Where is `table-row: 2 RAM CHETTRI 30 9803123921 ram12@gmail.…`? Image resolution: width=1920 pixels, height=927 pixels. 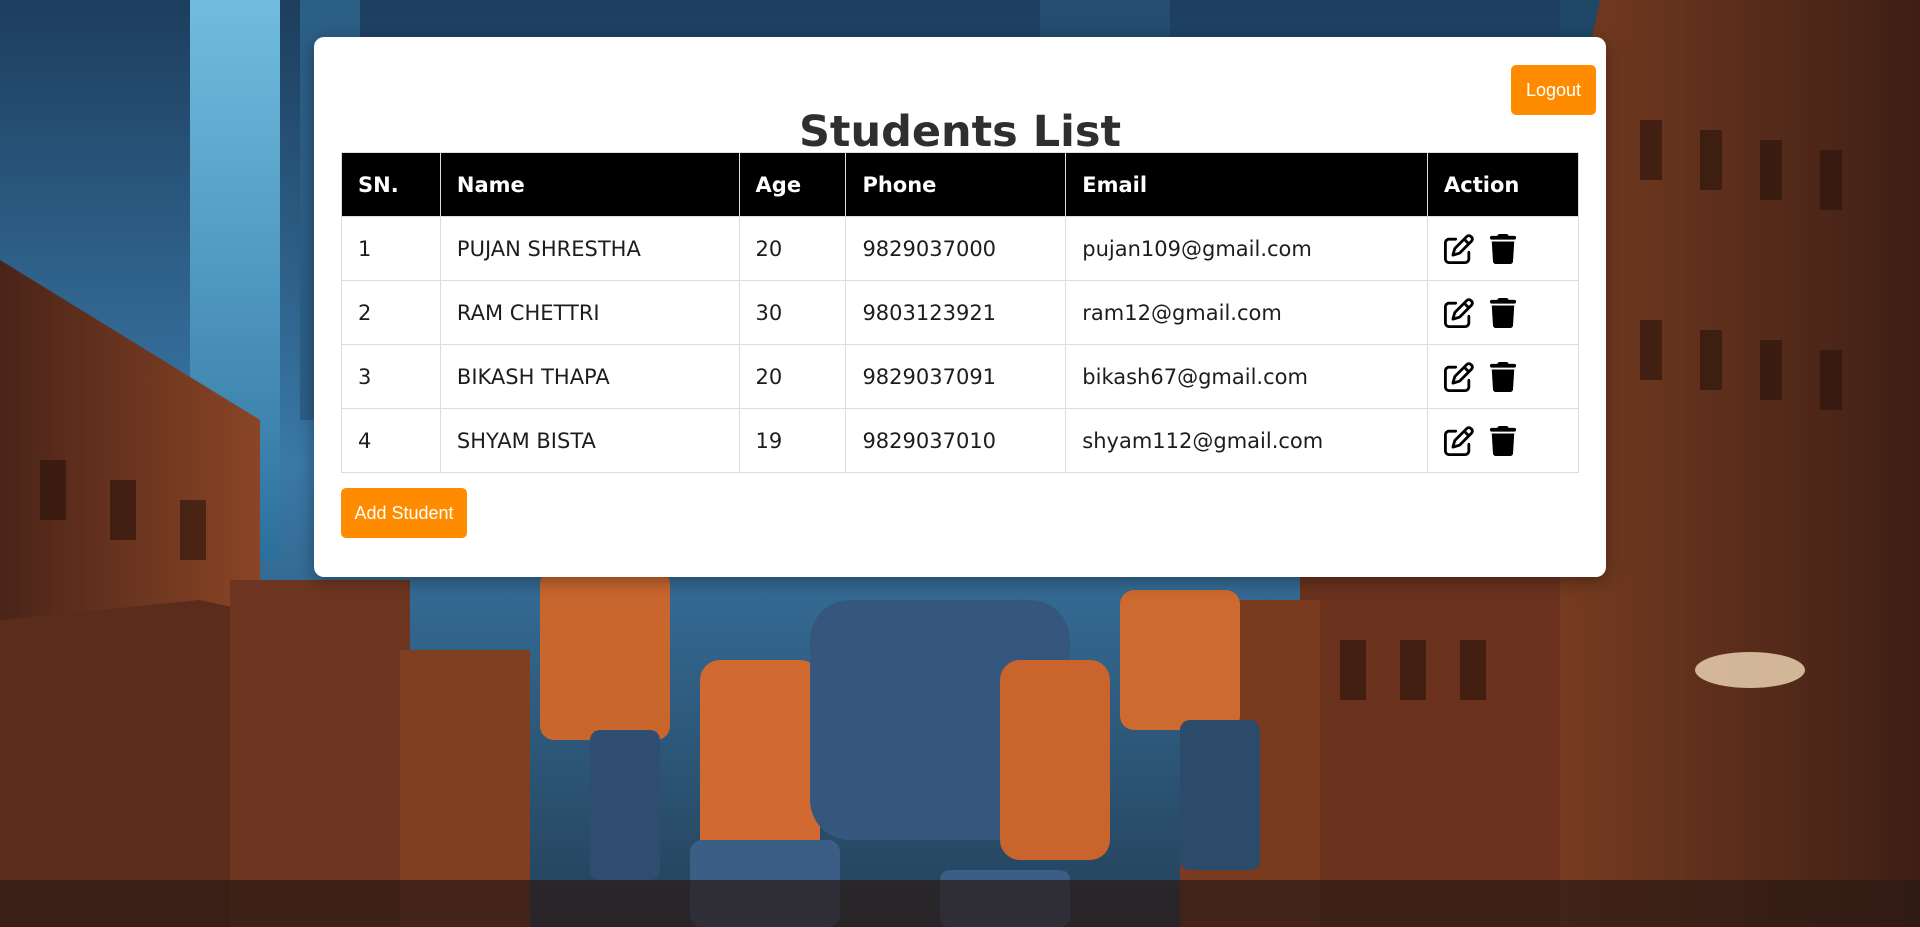 table-row: 2 RAM CHETTRI 30 9803123921 ram12@gmail.… is located at coordinates (960, 312).